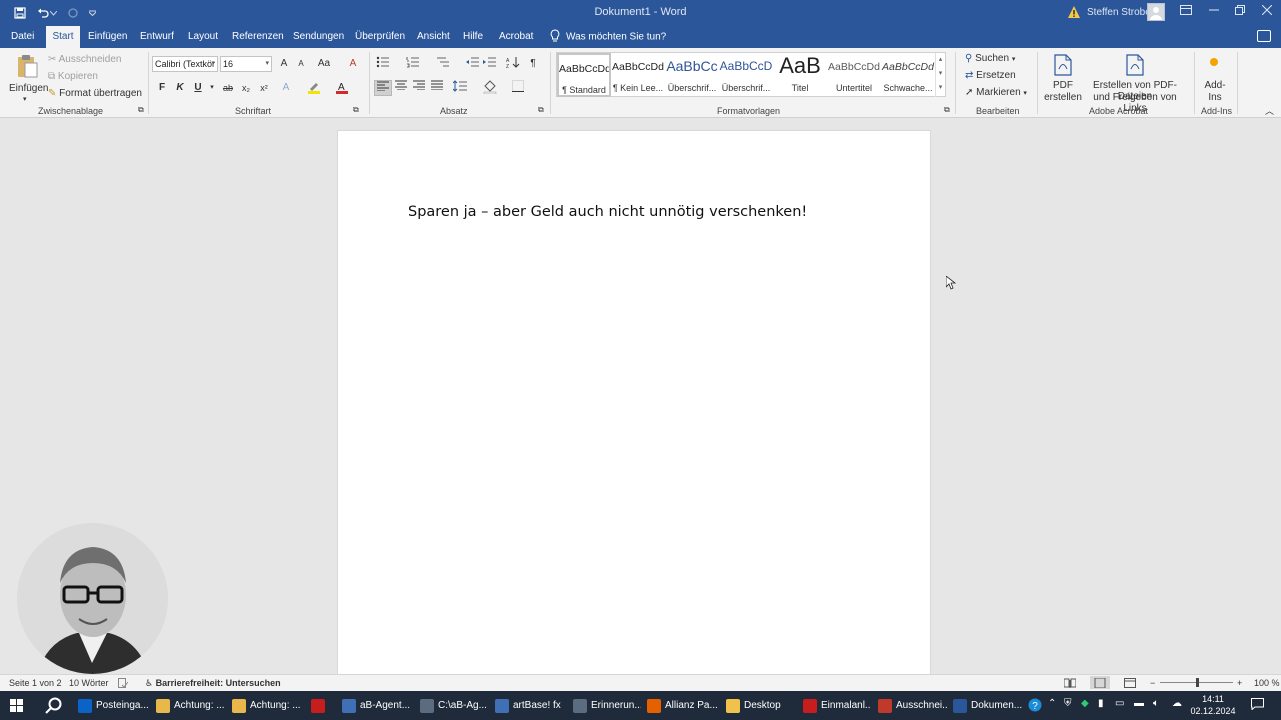 This screenshot has height=720, width=1281. What do you see at coordinates (443, 64) in the screenshot?
I see `multilevel-list-icon` at bounding box center [443, 64].